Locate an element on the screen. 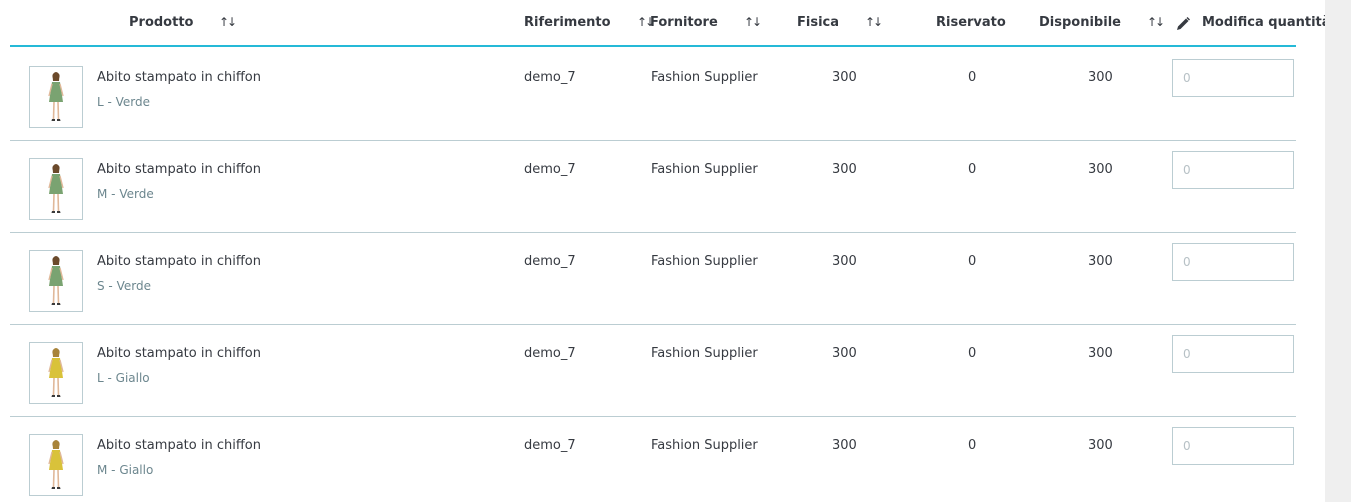  sort-supplier-icon: ↑↓ is located at coordinates (753, 22).